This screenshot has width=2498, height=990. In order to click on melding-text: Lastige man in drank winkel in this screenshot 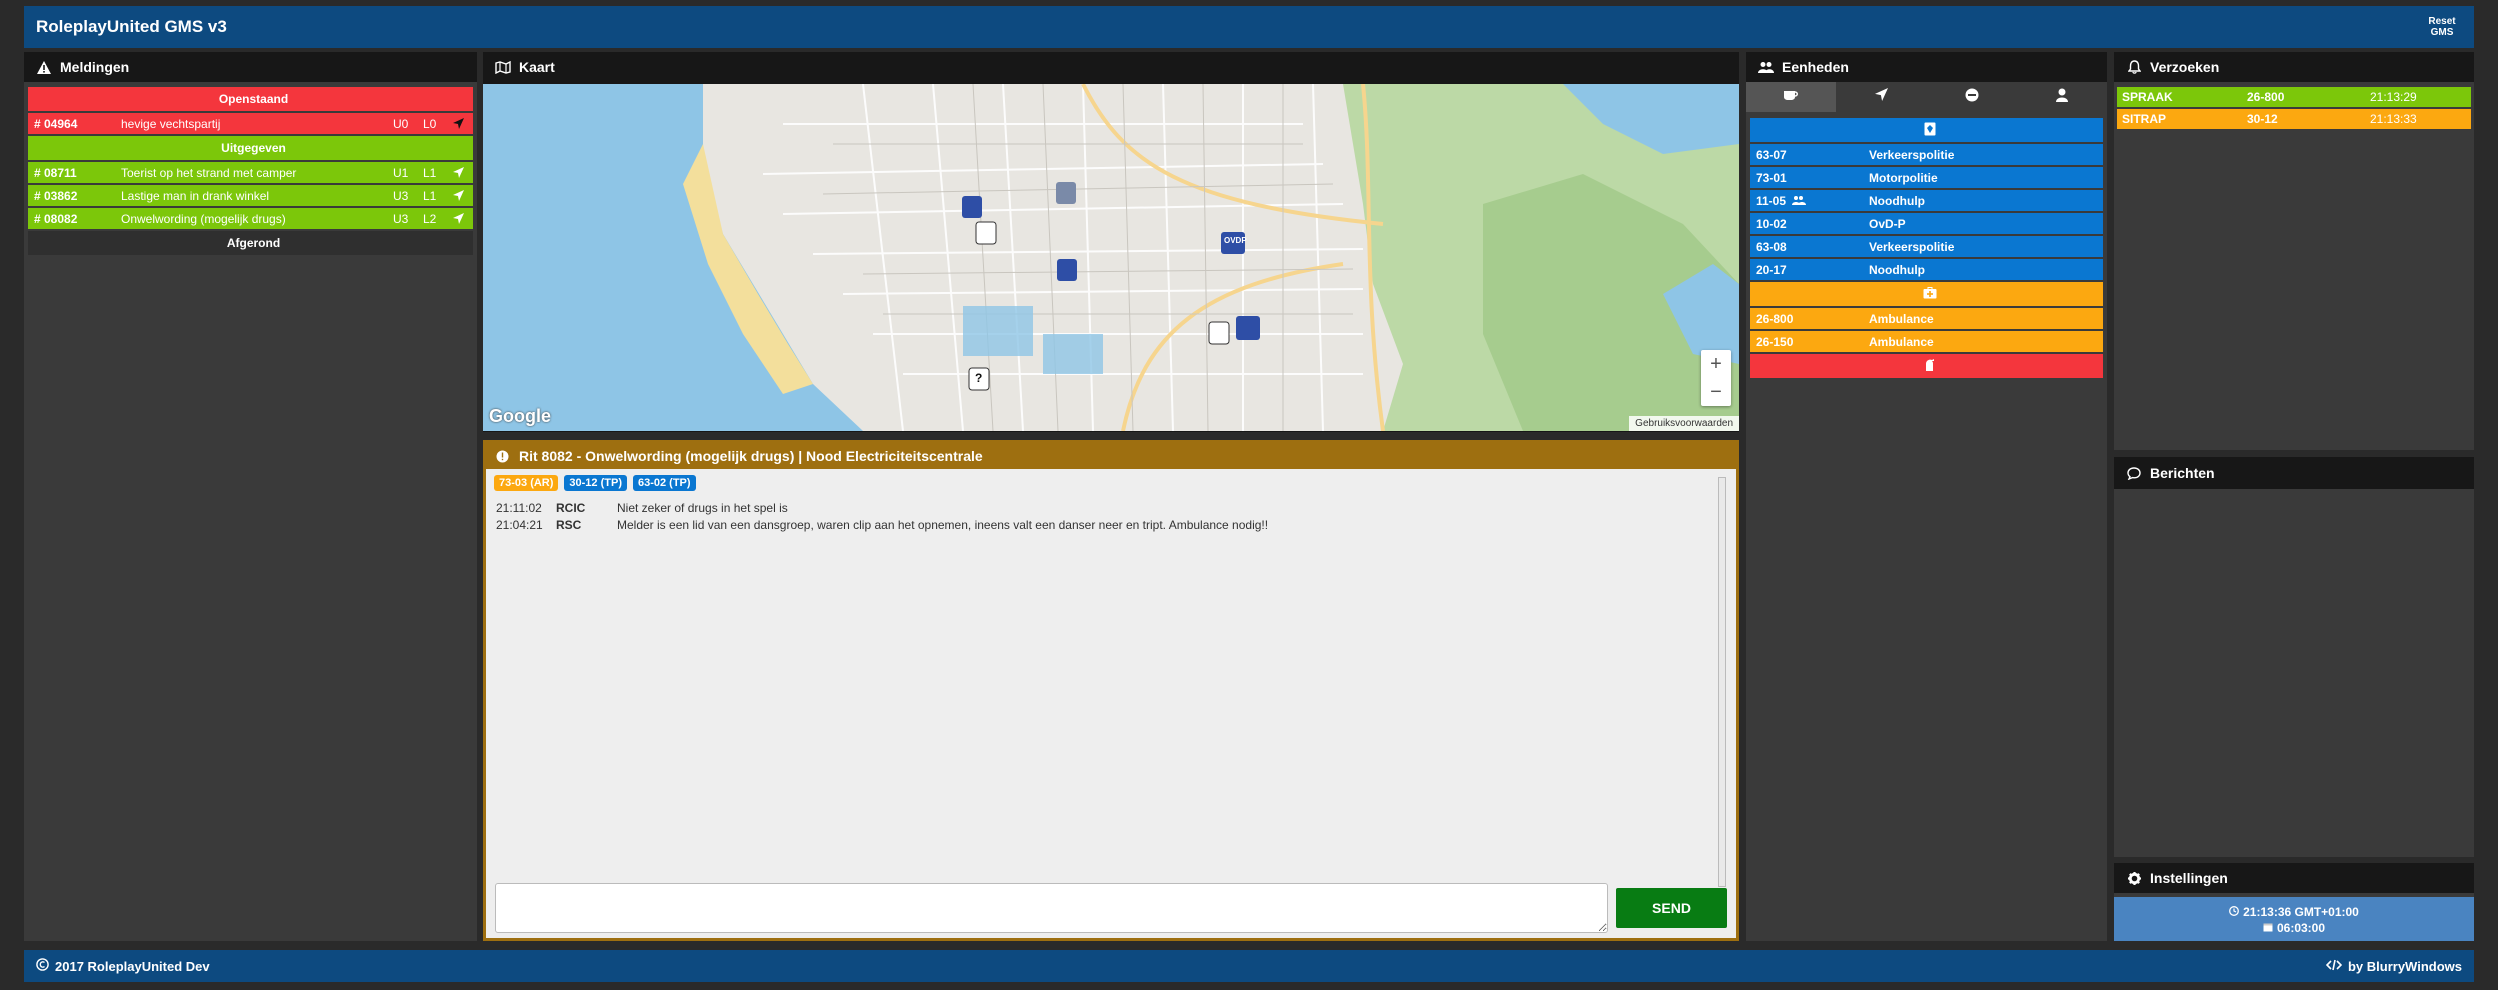, I will do `click(195, 195)`.